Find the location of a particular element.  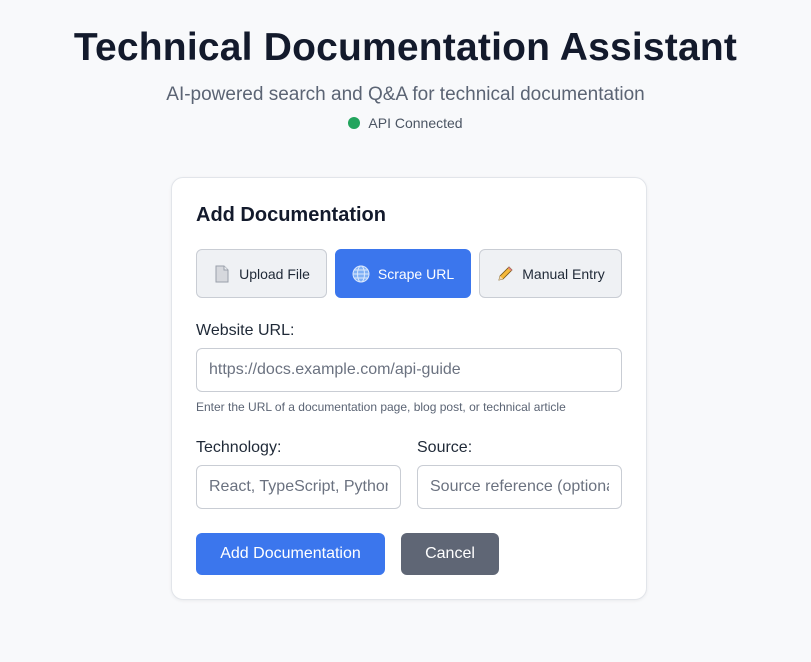

tab-manual-entry: Manual Entry is located at coordinates (550, 273).